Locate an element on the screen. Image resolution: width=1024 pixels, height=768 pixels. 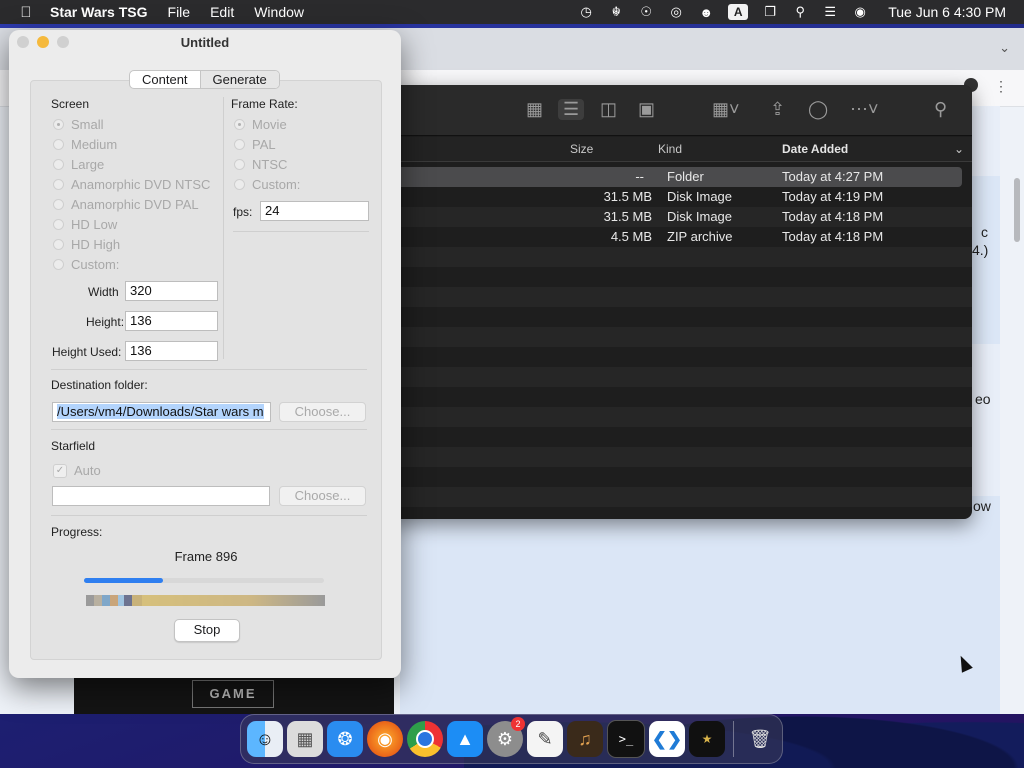
destination-path-field: /Users/vm4/Downloads/Star wars m is located at coordinates (161, 412).